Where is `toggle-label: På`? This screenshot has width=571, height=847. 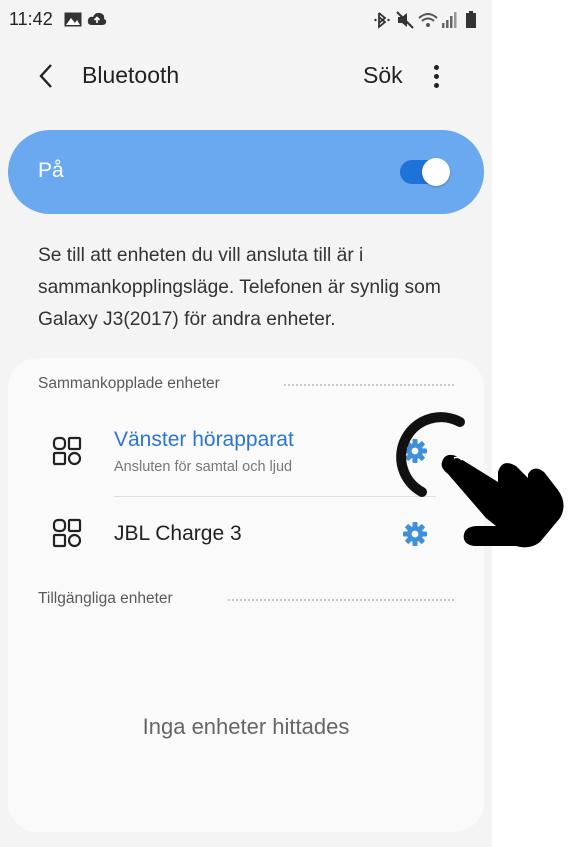
toggle-label: På is located at coordinates (51, 170).